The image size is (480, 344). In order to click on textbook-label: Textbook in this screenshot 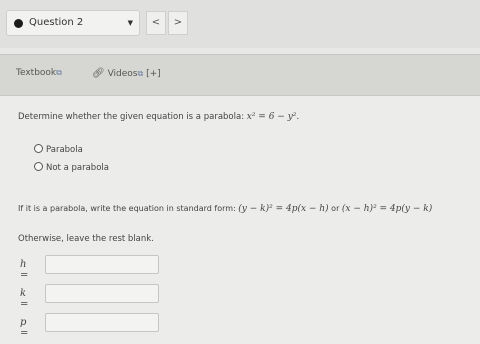, I will do `click(36, 73)`.